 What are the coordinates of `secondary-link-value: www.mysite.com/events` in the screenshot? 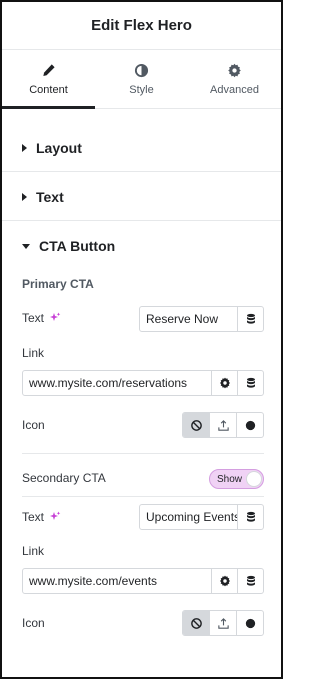 It's located at (117, 581).